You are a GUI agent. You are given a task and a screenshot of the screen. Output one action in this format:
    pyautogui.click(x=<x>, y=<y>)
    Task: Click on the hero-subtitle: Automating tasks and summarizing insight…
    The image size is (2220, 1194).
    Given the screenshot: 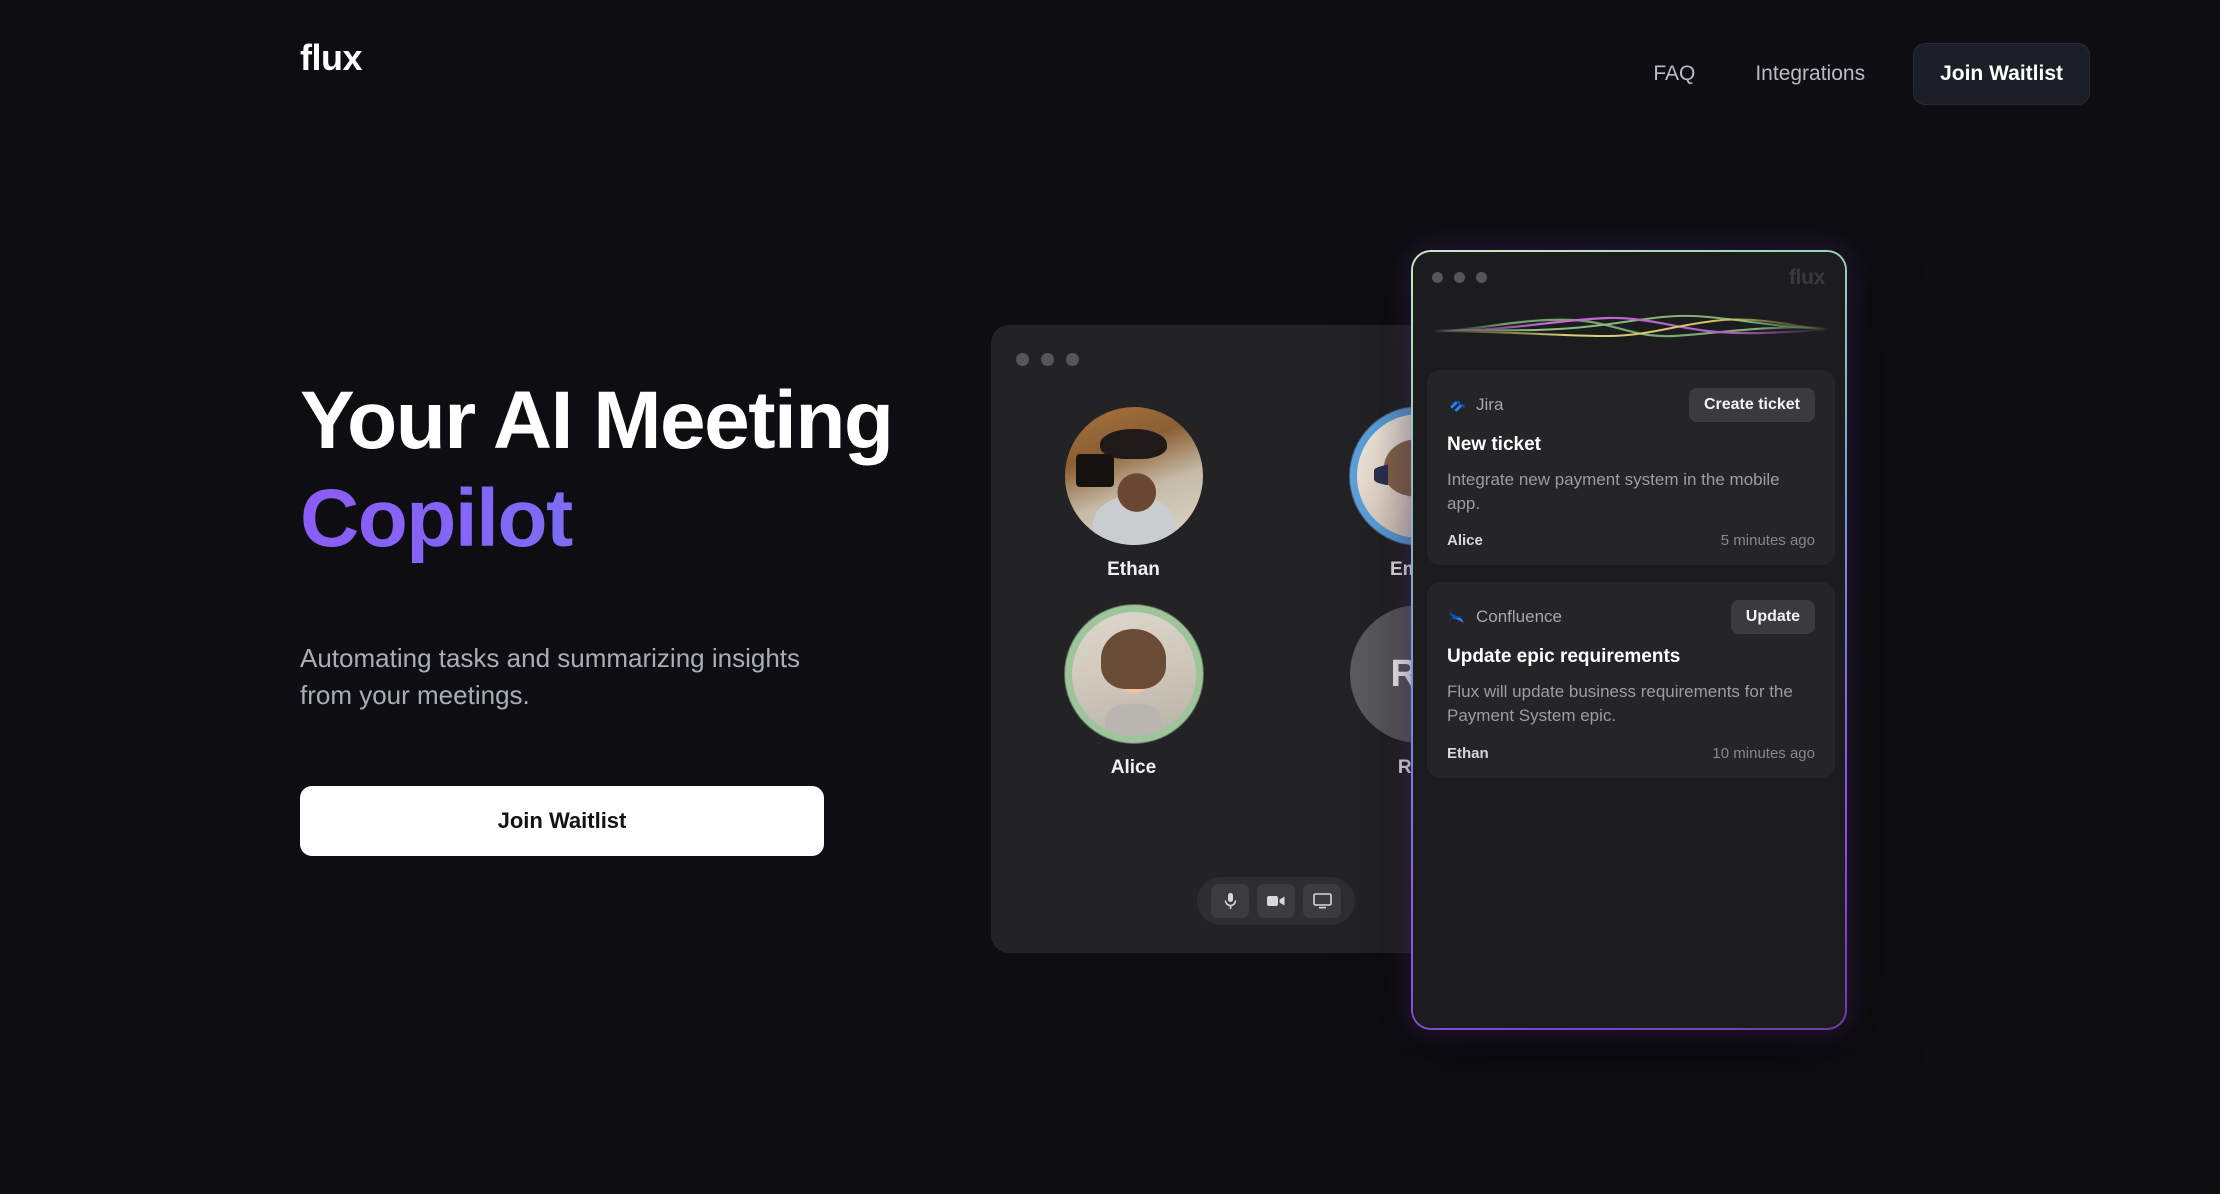 What is the action you would take?
    pyautogui.click(x=550, y=676)
    